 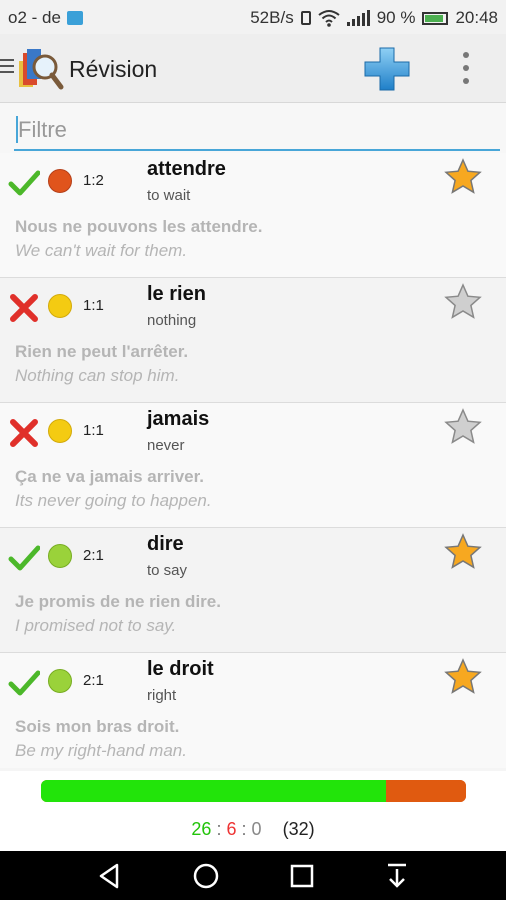 What do you see at coordinates (374, 18) in the screenshot?
I see `status-bar-right: 52B/s 90 % 20:48` at bounding box center [374, 18].